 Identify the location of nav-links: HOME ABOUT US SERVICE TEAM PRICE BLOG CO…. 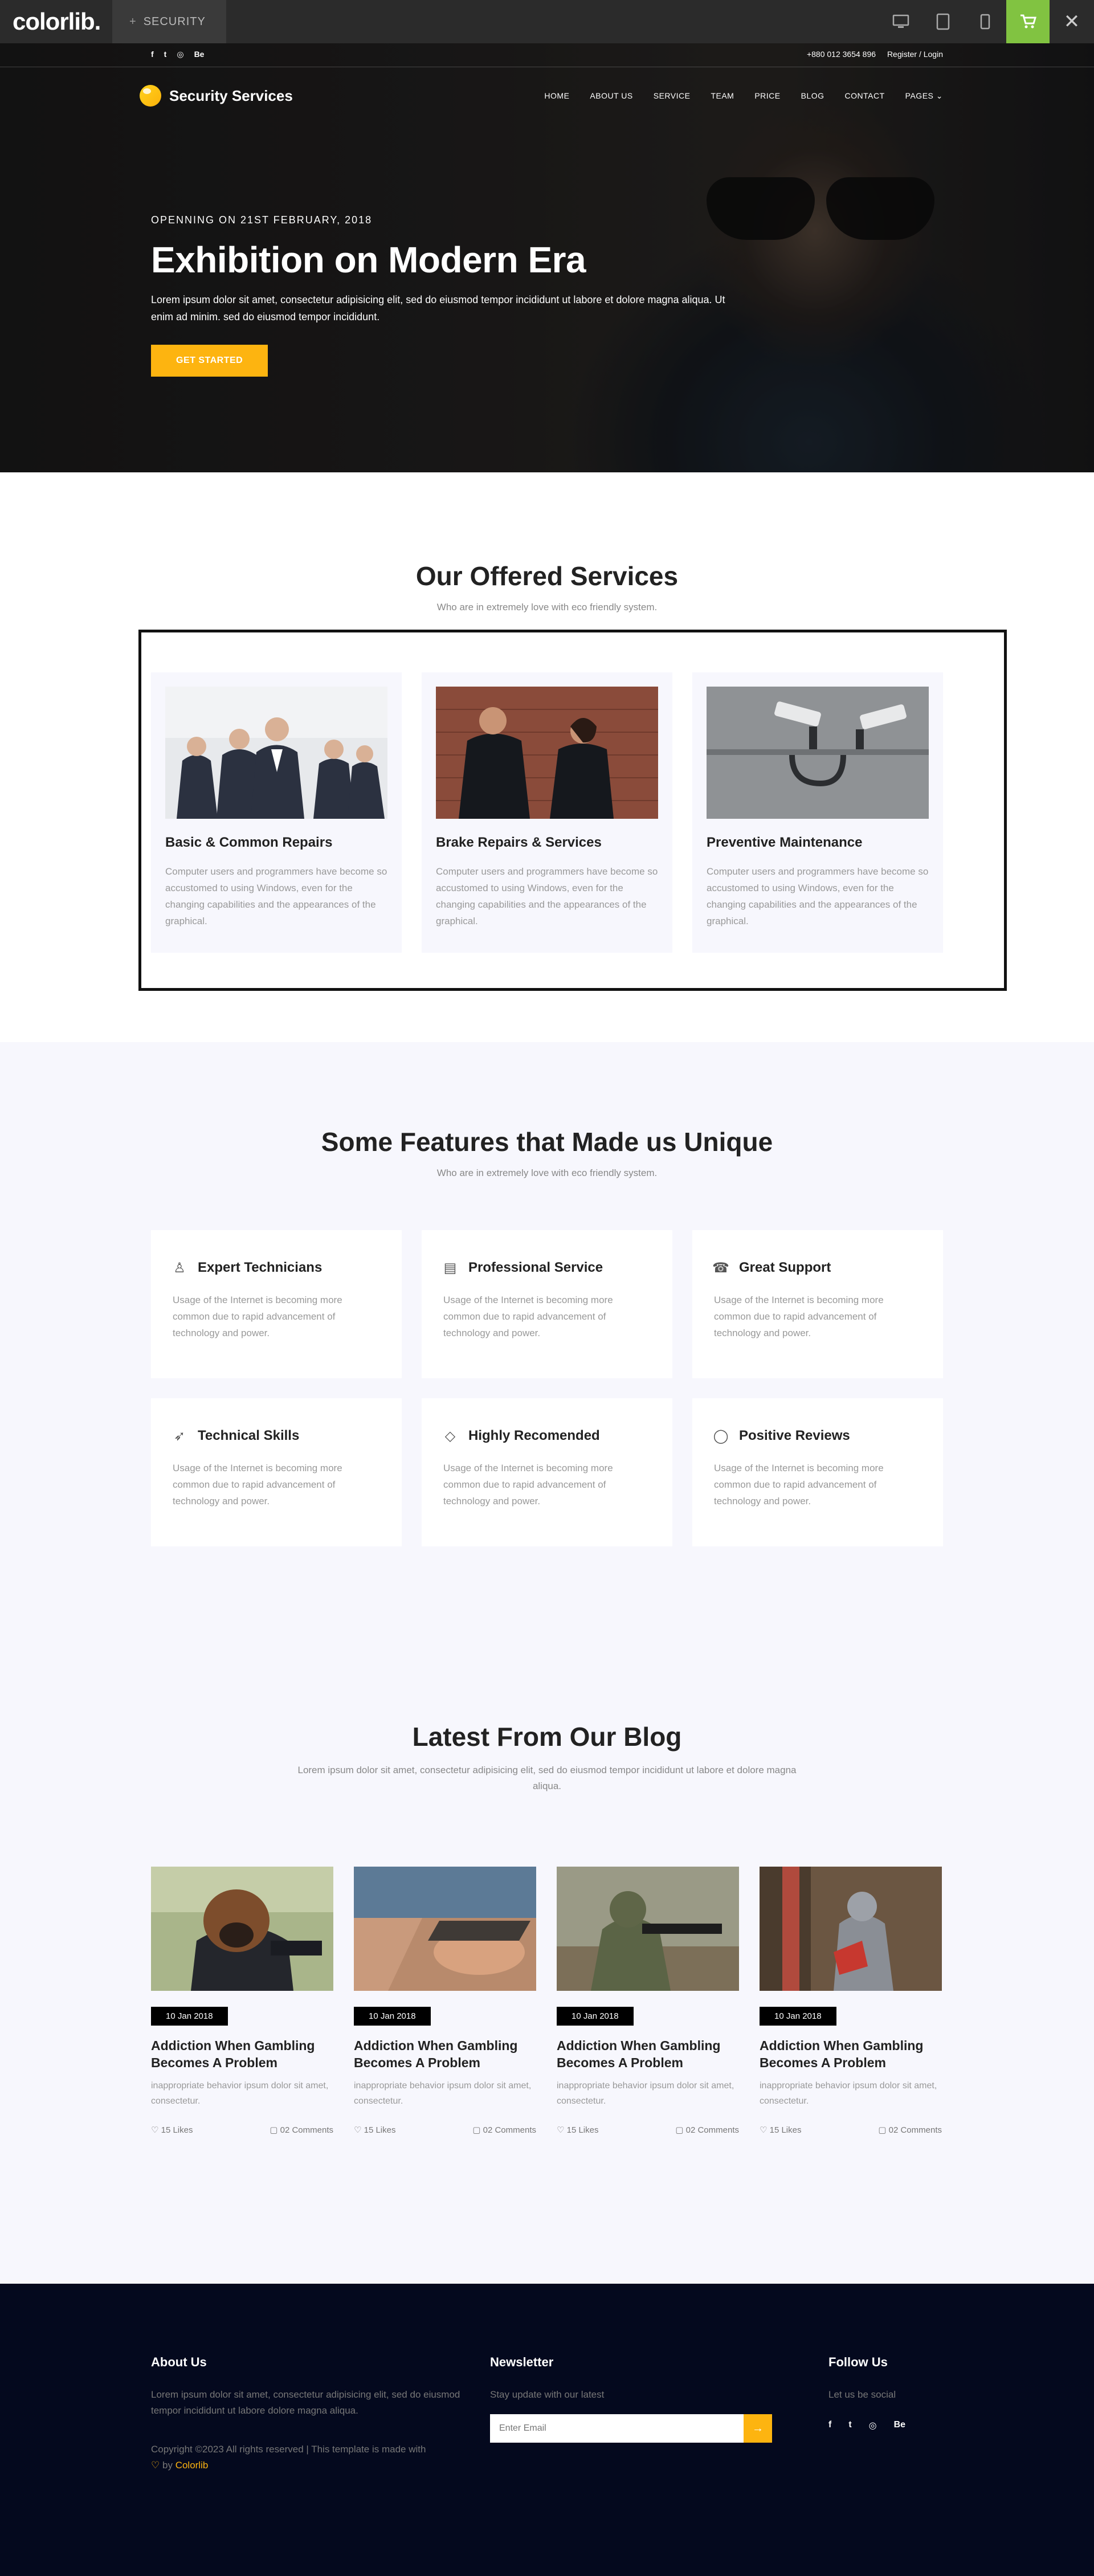
(743, 96).